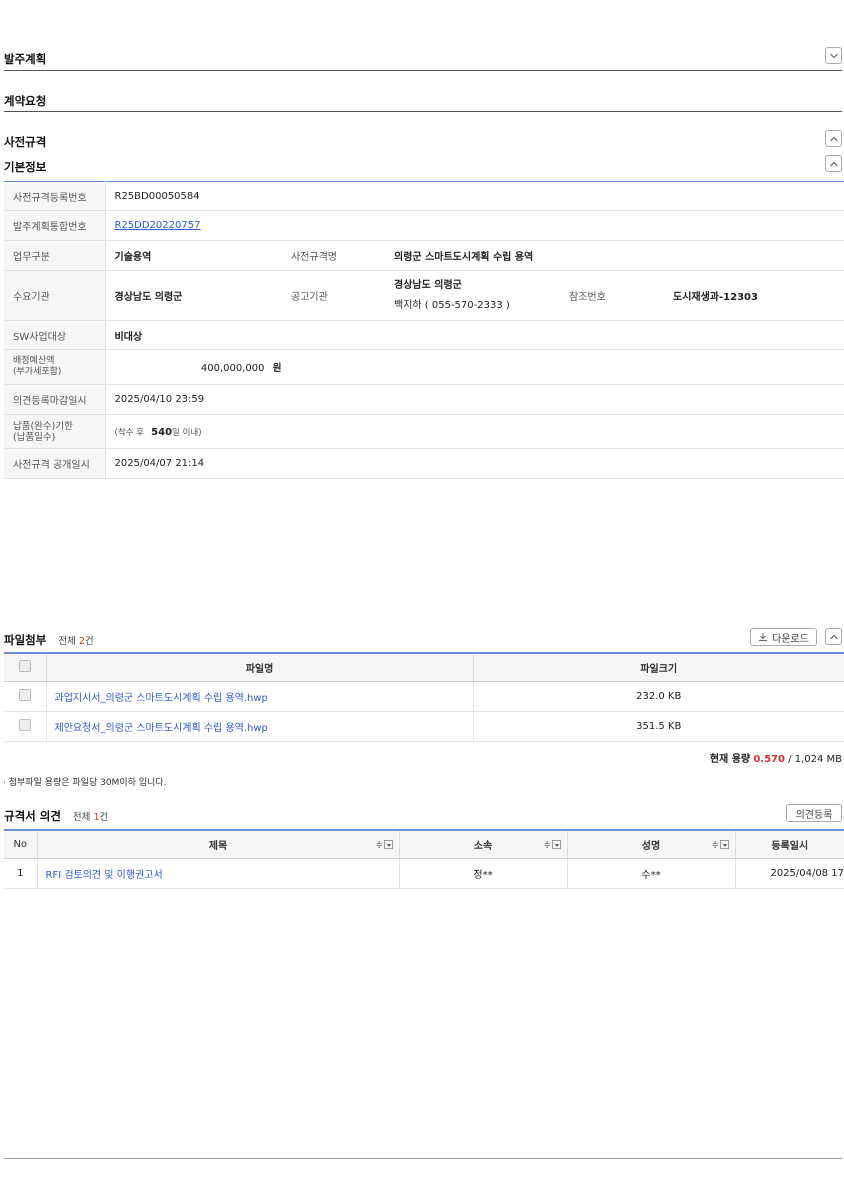 The width and height of the screenshot is (844, 1195). I want to click on opinion-affil: 정**, so click(483, 873).